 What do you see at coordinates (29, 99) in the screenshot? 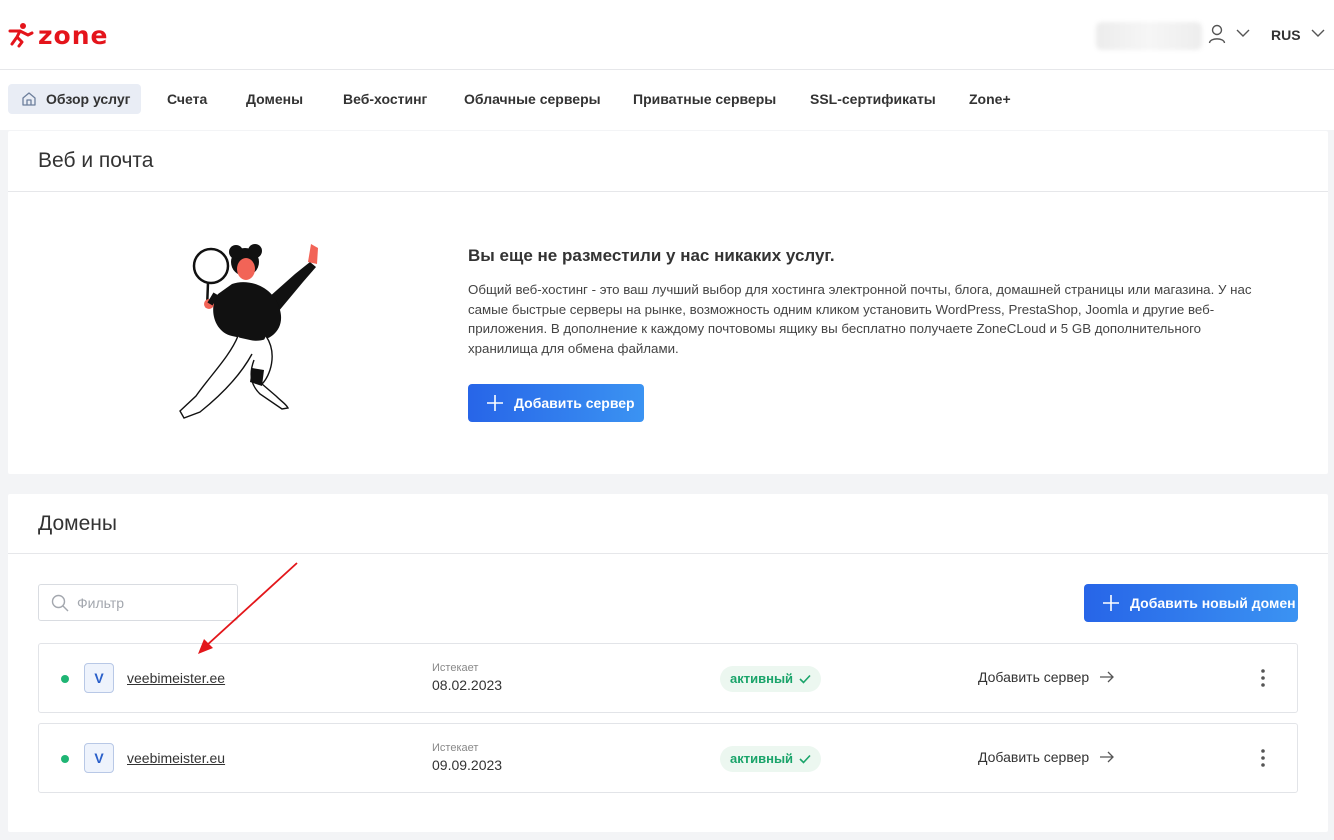
I see `home-icon` at bounding box center [29, 99].